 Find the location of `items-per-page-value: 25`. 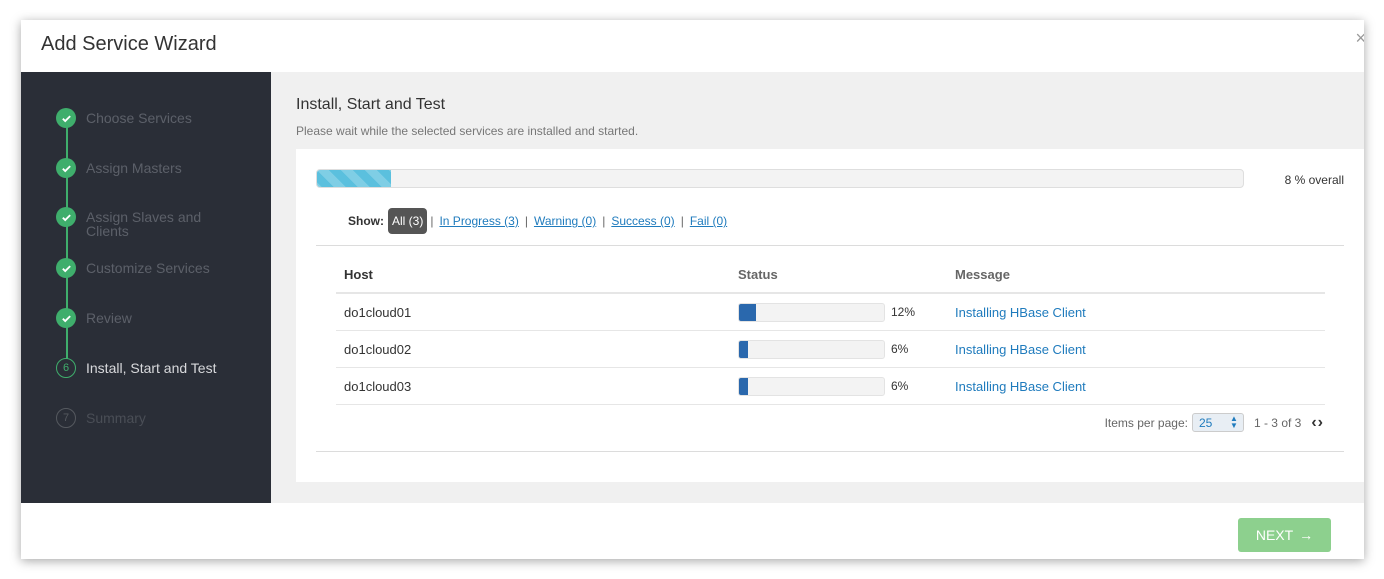

items-per-page-value: 25 is located at coordinates (1205, 422).